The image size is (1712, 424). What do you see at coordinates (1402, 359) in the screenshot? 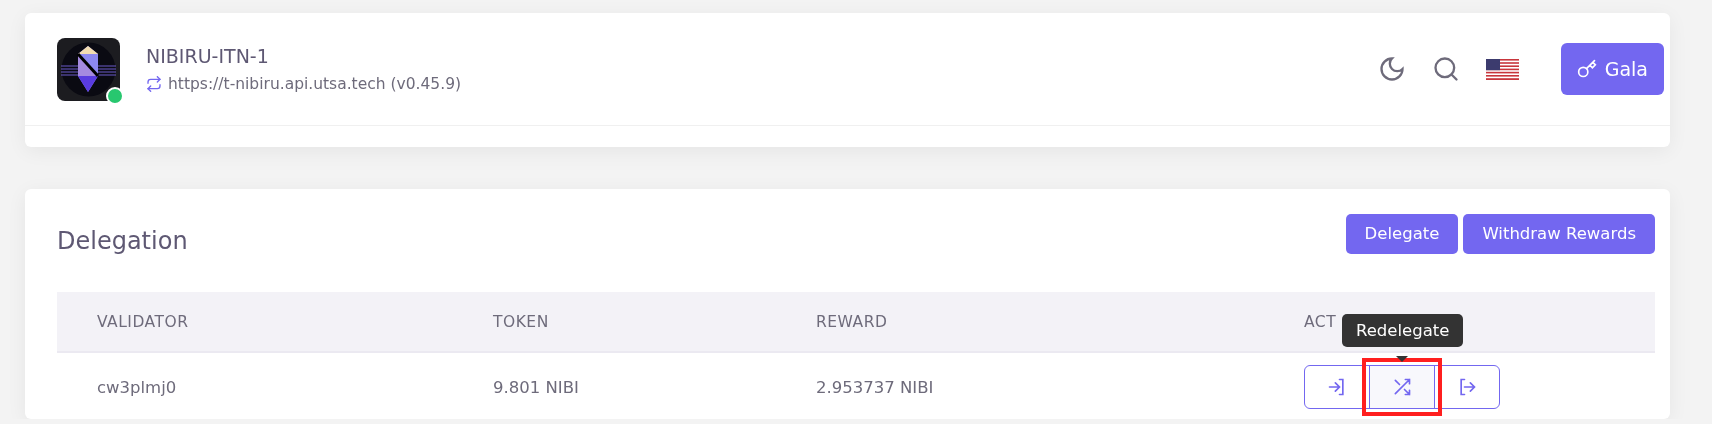
I see `tooltip-pointer` at bounding box center [1402, 359].